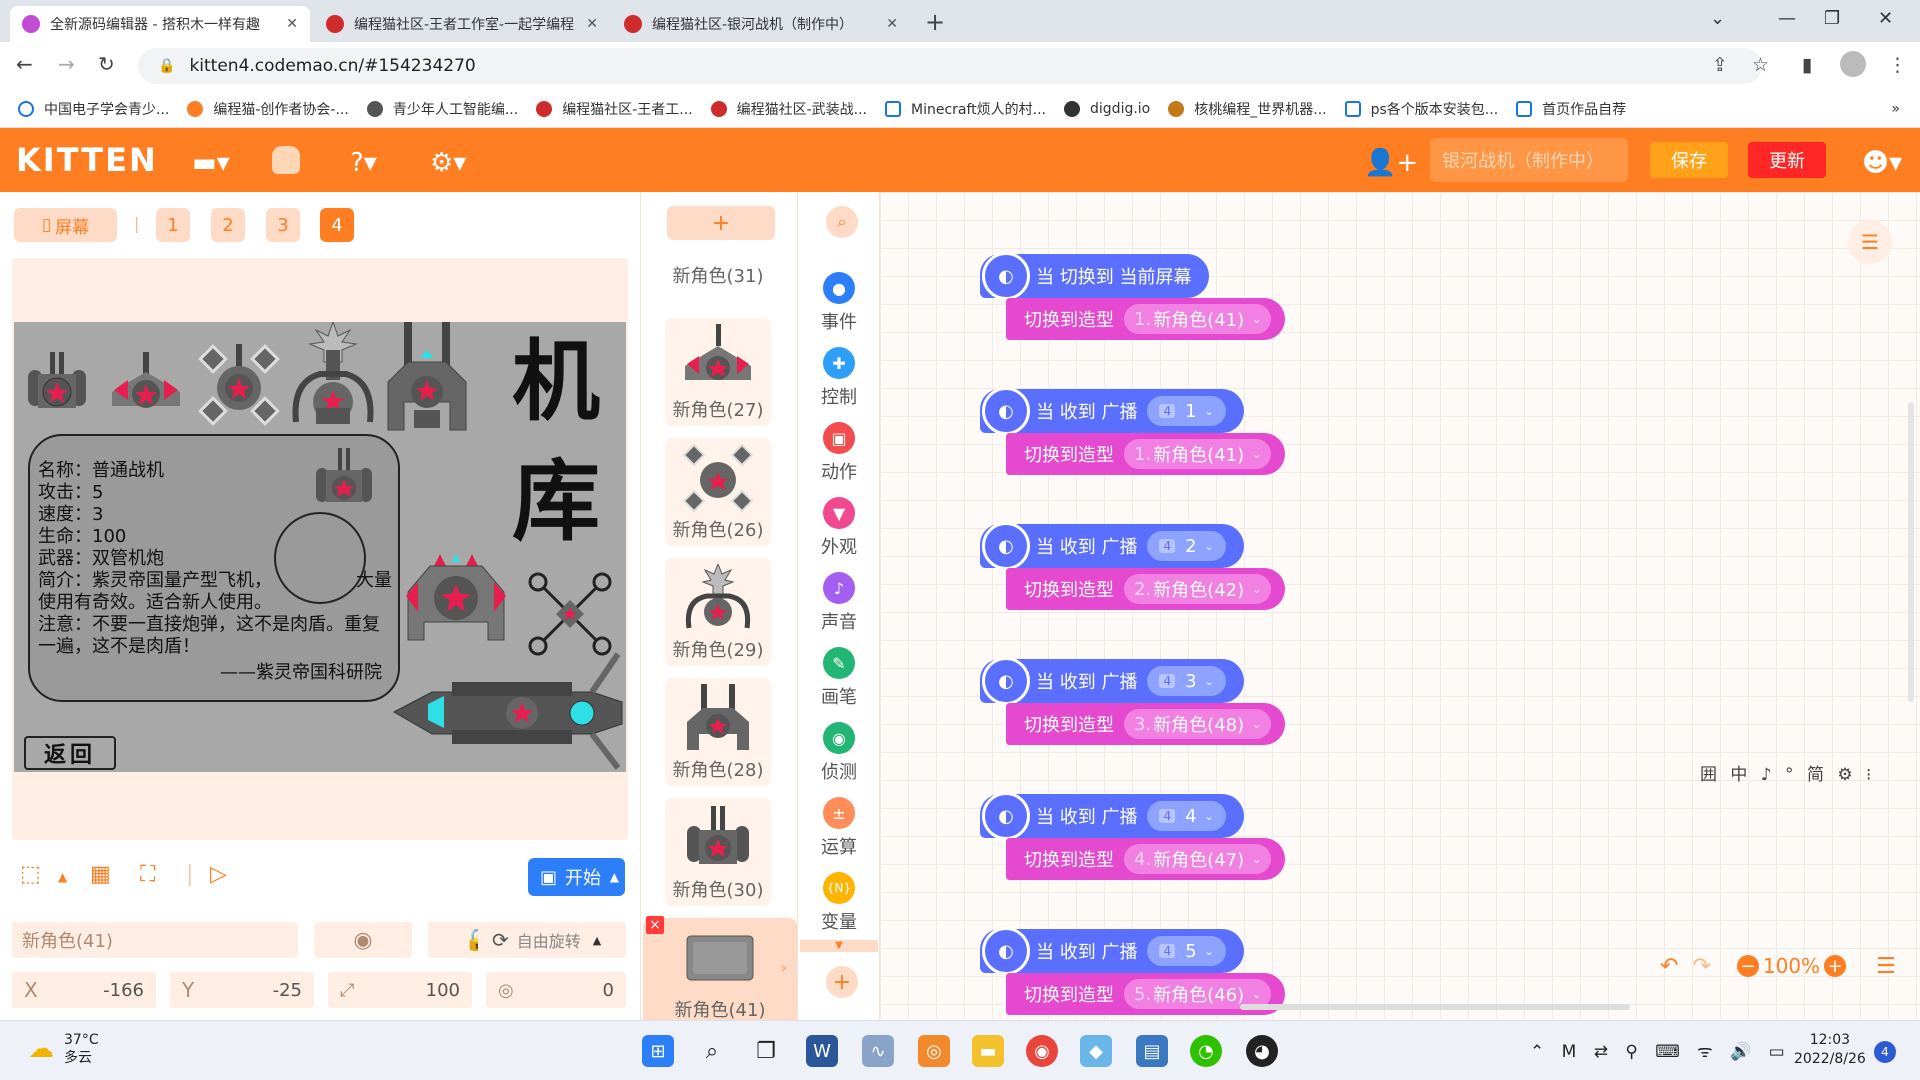 The image size is (1920, 1080). I want to click on sprite-item: 新角色(30), so click(718, 852).